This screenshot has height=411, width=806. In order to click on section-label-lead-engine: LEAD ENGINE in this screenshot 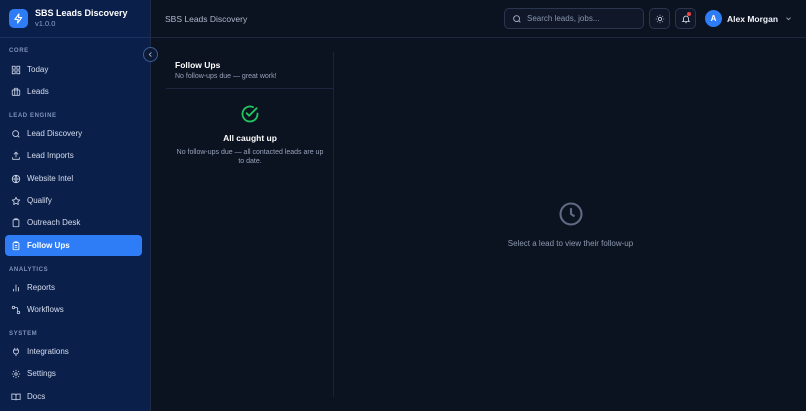, I will do `click(33, 116)`.